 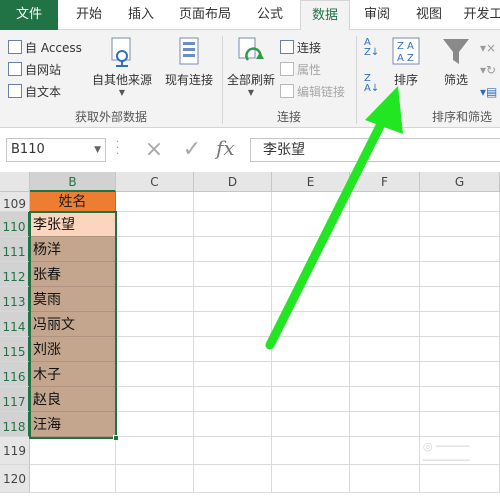 I want to click on sort-button: Z A A Z 排序, so click(x=406, y=62).